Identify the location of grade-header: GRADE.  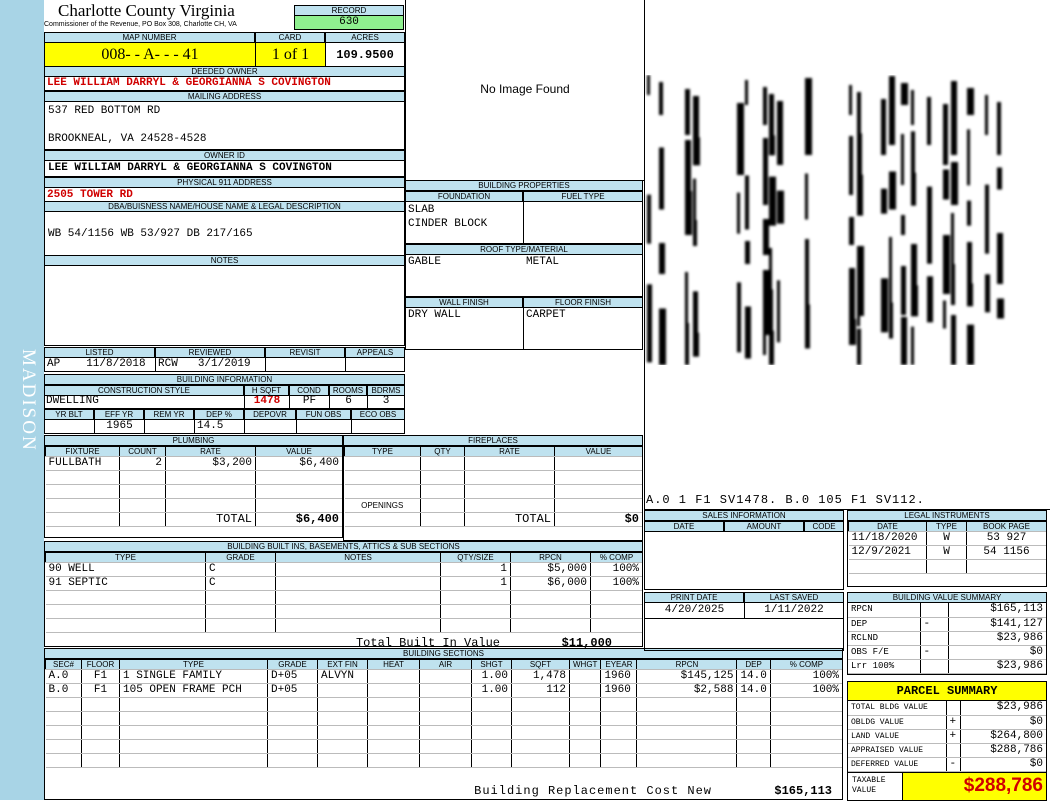
(292, 664).